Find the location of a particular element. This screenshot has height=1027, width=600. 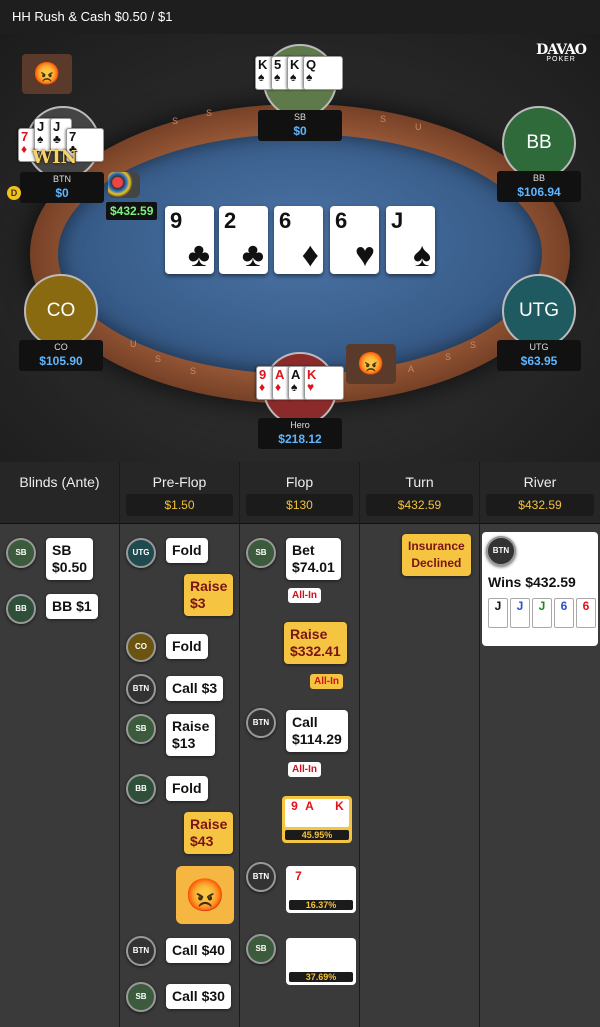

top-bar: HH Rush & Cash $0.50 / $1 is located at coordinates (300, 17).